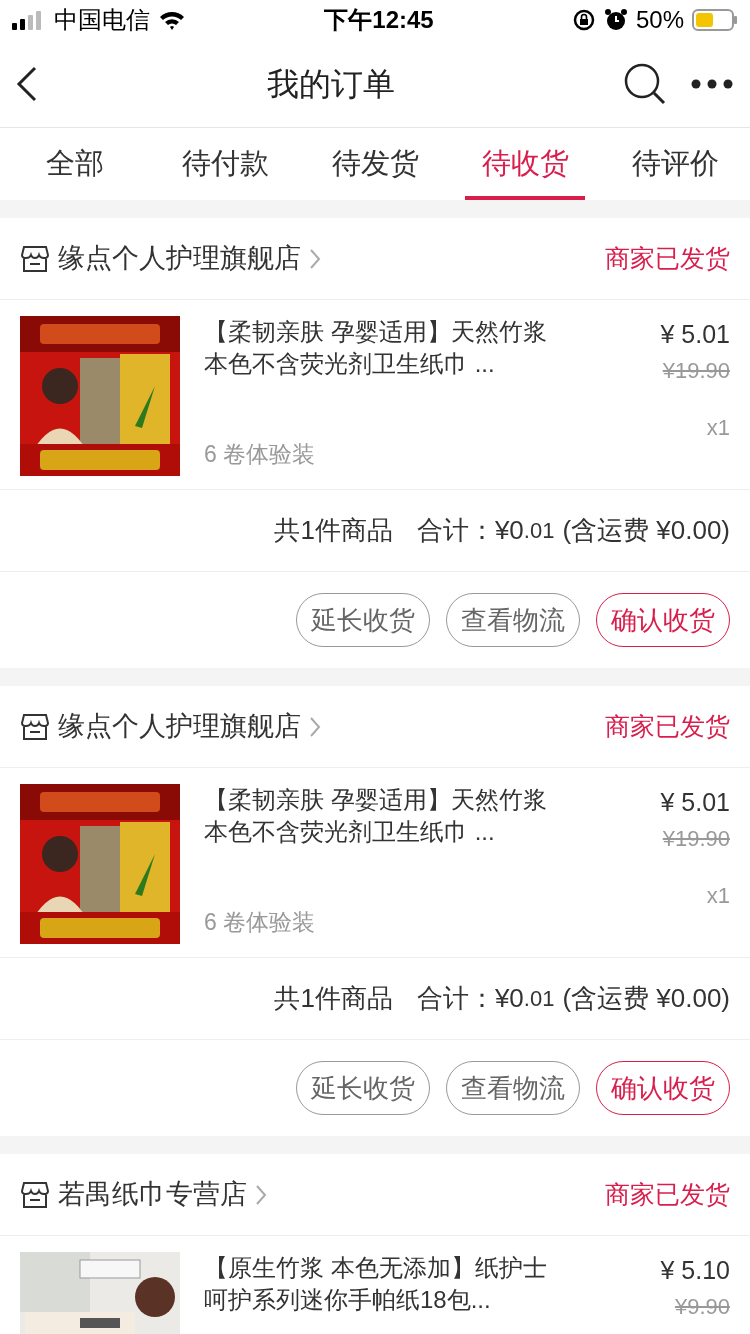 This screenshot has width=750, height=1334. I want to click on order-tab: 待收货, so click(525, 164).